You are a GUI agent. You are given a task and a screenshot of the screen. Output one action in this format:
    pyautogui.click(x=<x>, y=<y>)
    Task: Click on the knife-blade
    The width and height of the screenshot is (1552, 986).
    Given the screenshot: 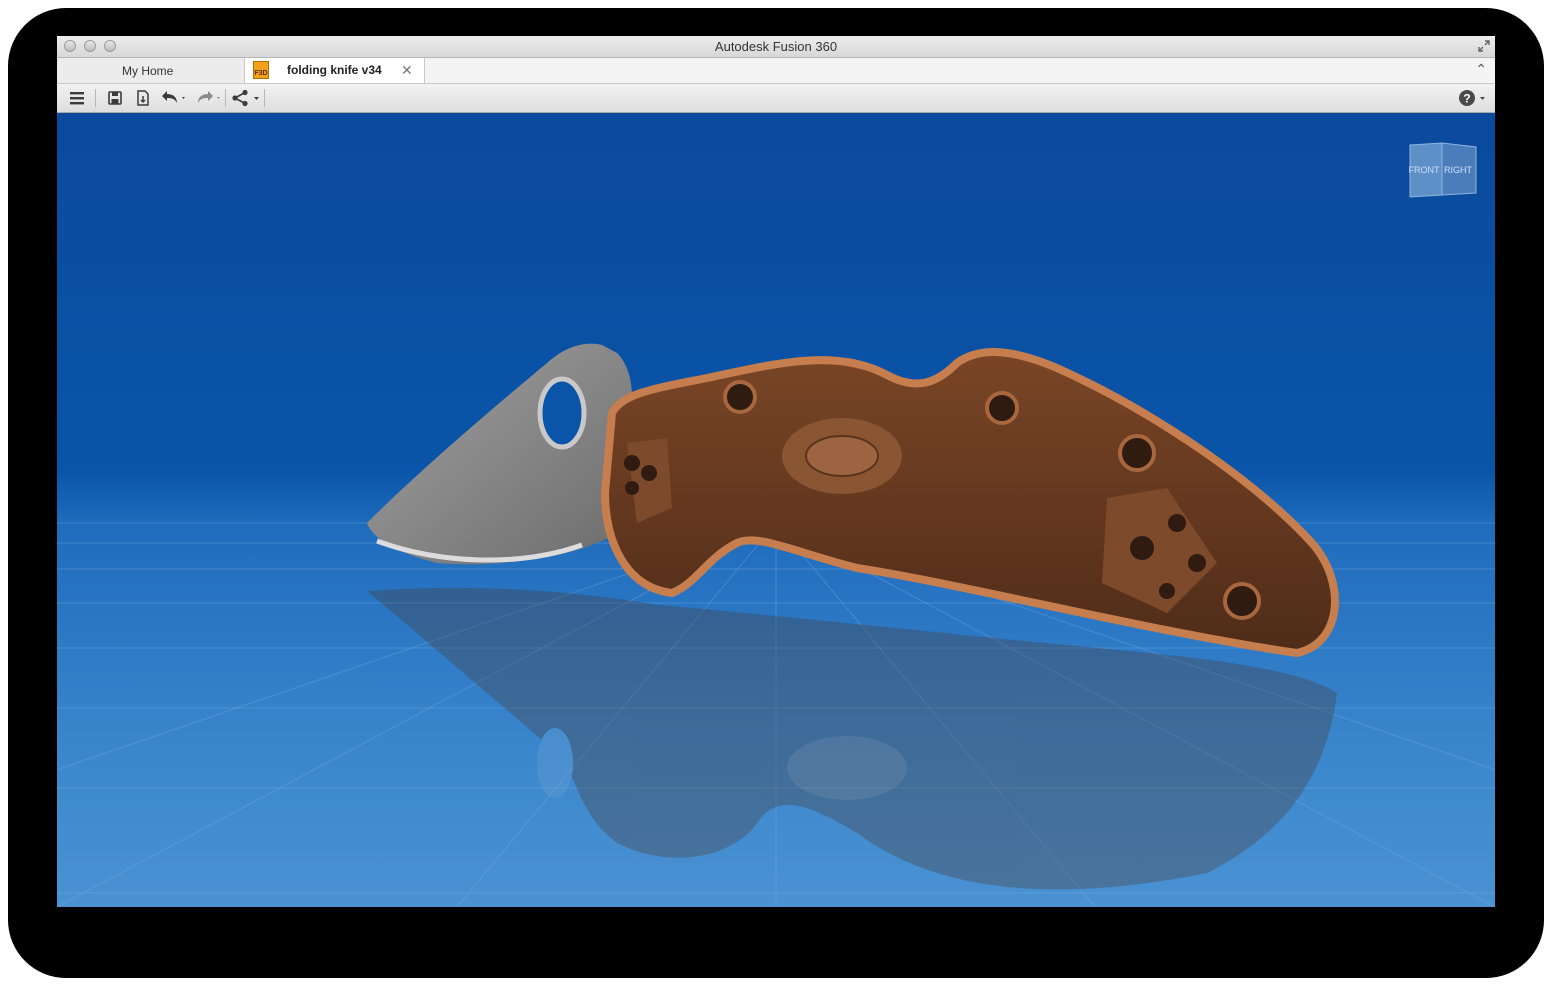 What is the action you would take?
    pyautogui.click(x=499, y=454)
    